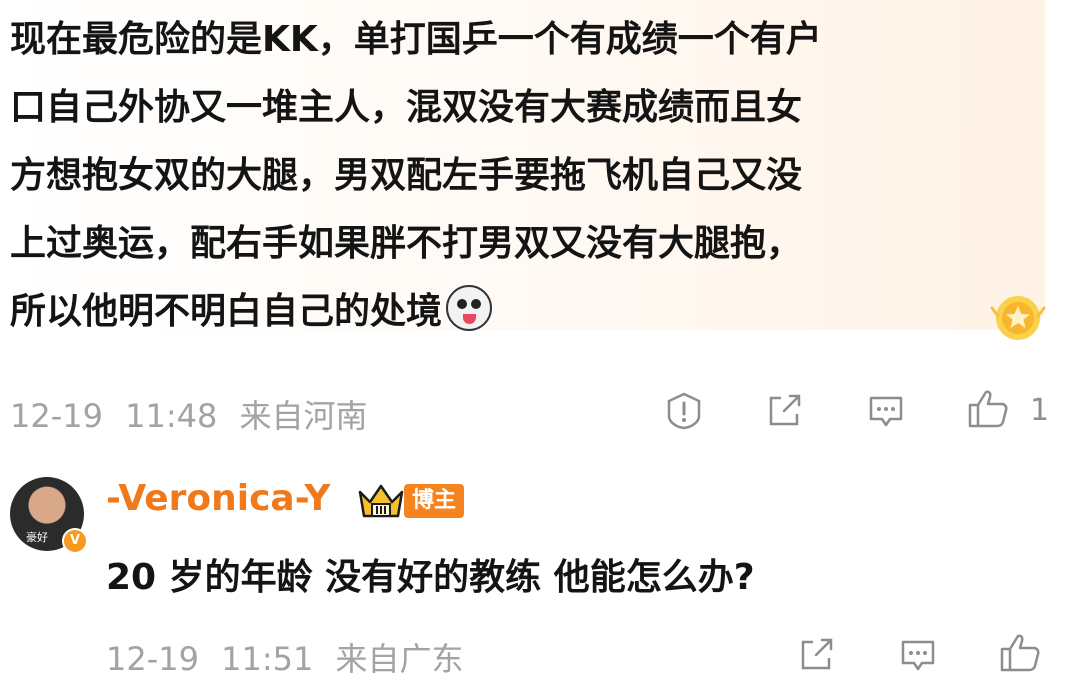  I want to click on comment-meta: 12-19 11:48 来自河南, so click(189, 414).